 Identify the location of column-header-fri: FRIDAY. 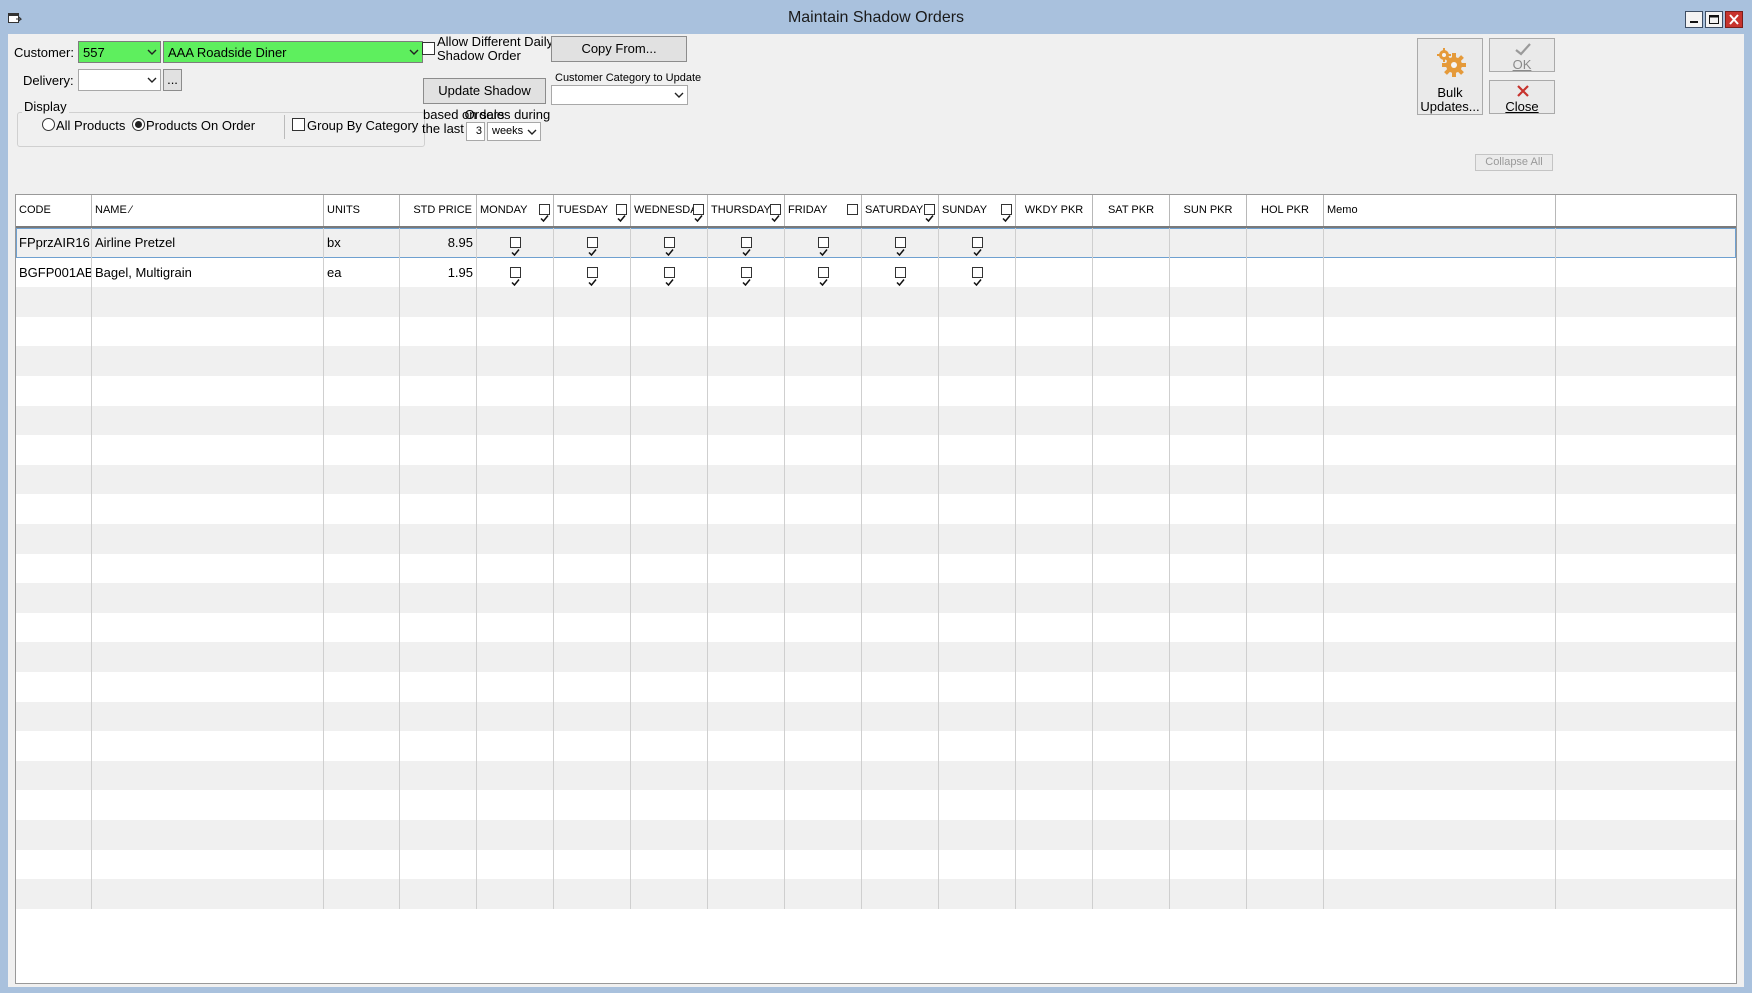
(823, 210).